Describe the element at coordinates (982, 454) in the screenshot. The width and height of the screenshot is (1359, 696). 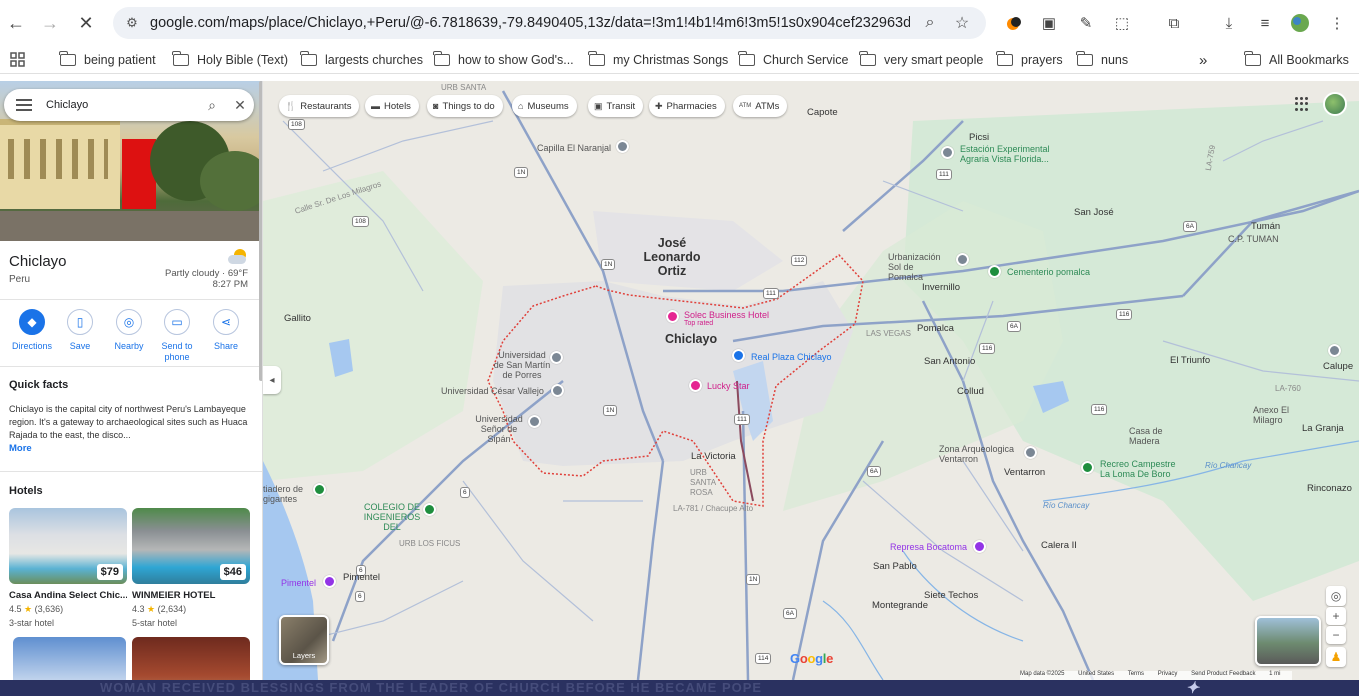
I see `map-label-zona-arq: Zona Arqueologica Ventarron` at that location.